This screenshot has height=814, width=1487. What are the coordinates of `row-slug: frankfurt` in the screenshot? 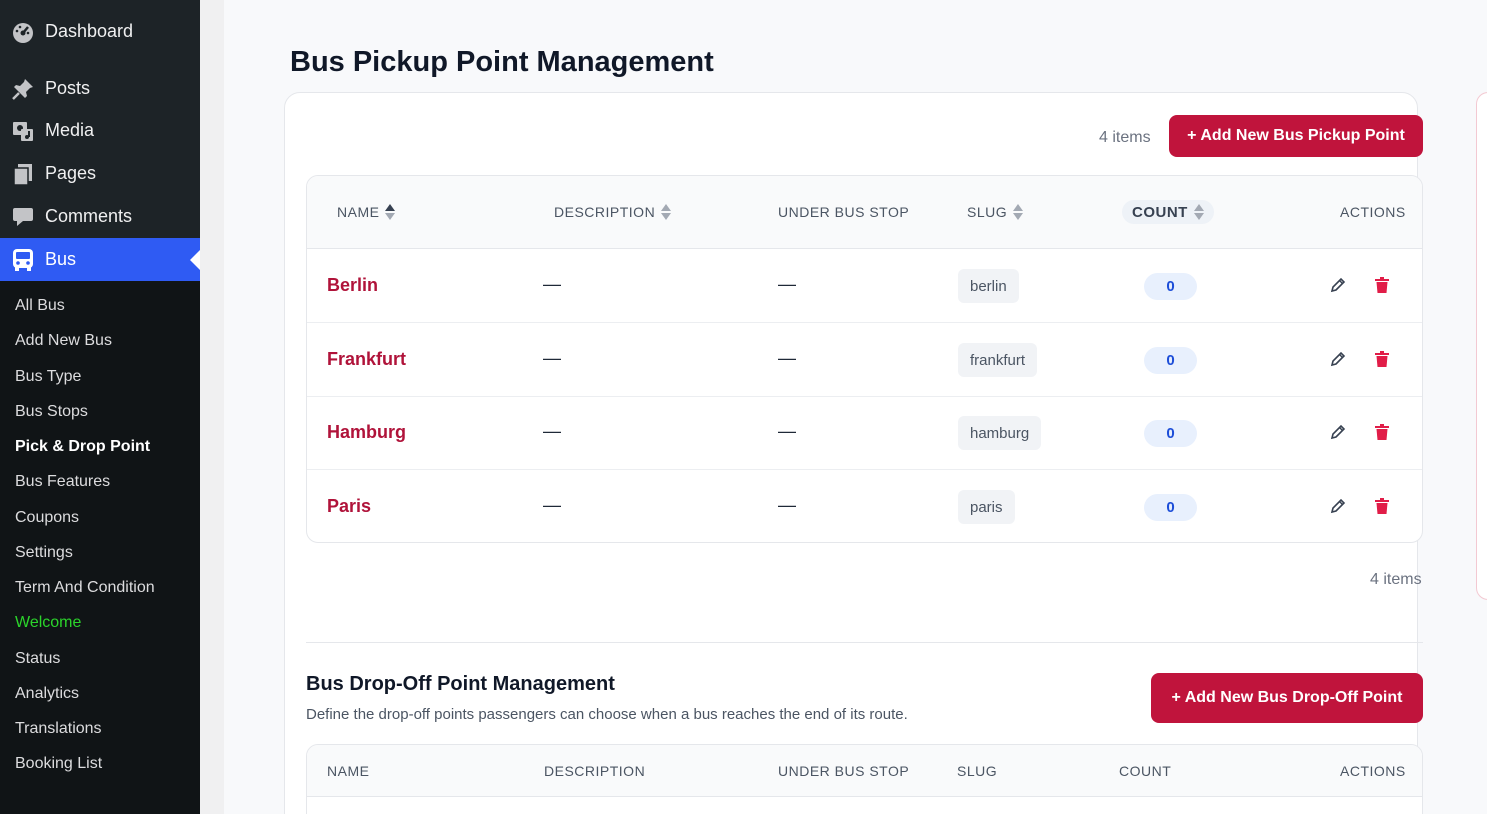 It's located at (998, 360).